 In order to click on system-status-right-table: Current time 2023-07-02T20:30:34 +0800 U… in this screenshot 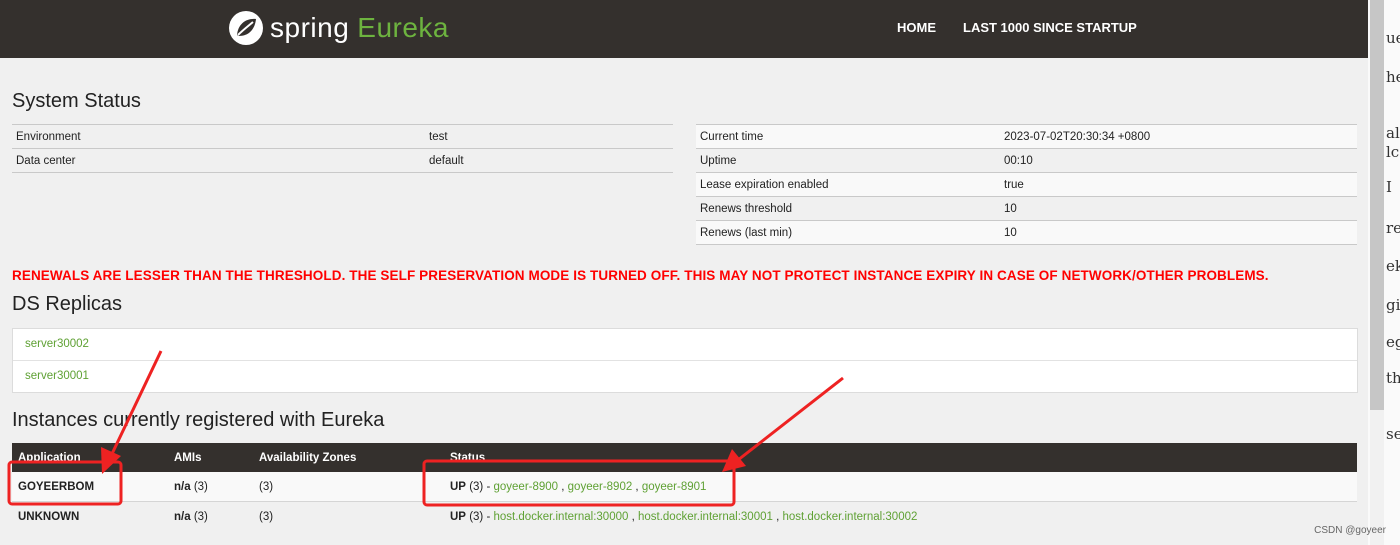, I will do `click(1026, 184)`.